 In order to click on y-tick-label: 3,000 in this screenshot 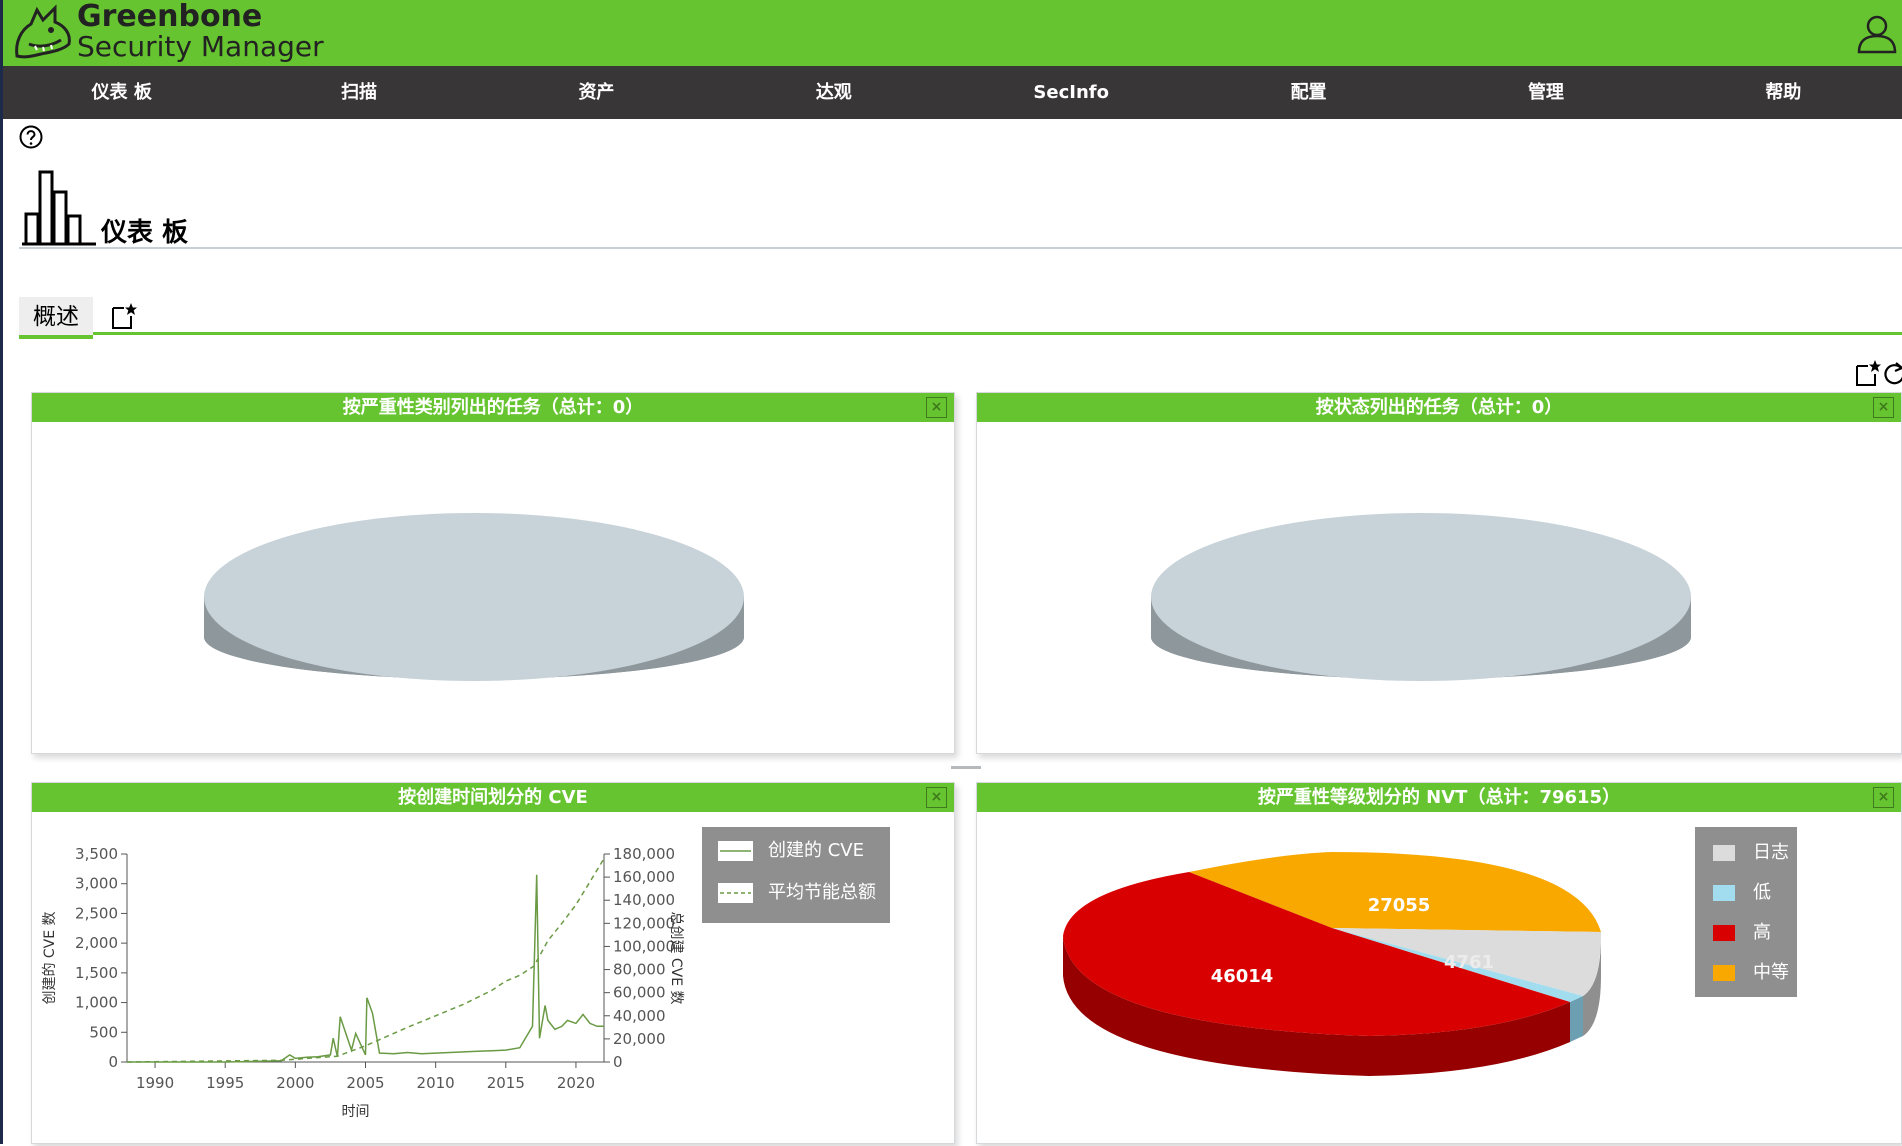, I will do `click(96, 884)`.